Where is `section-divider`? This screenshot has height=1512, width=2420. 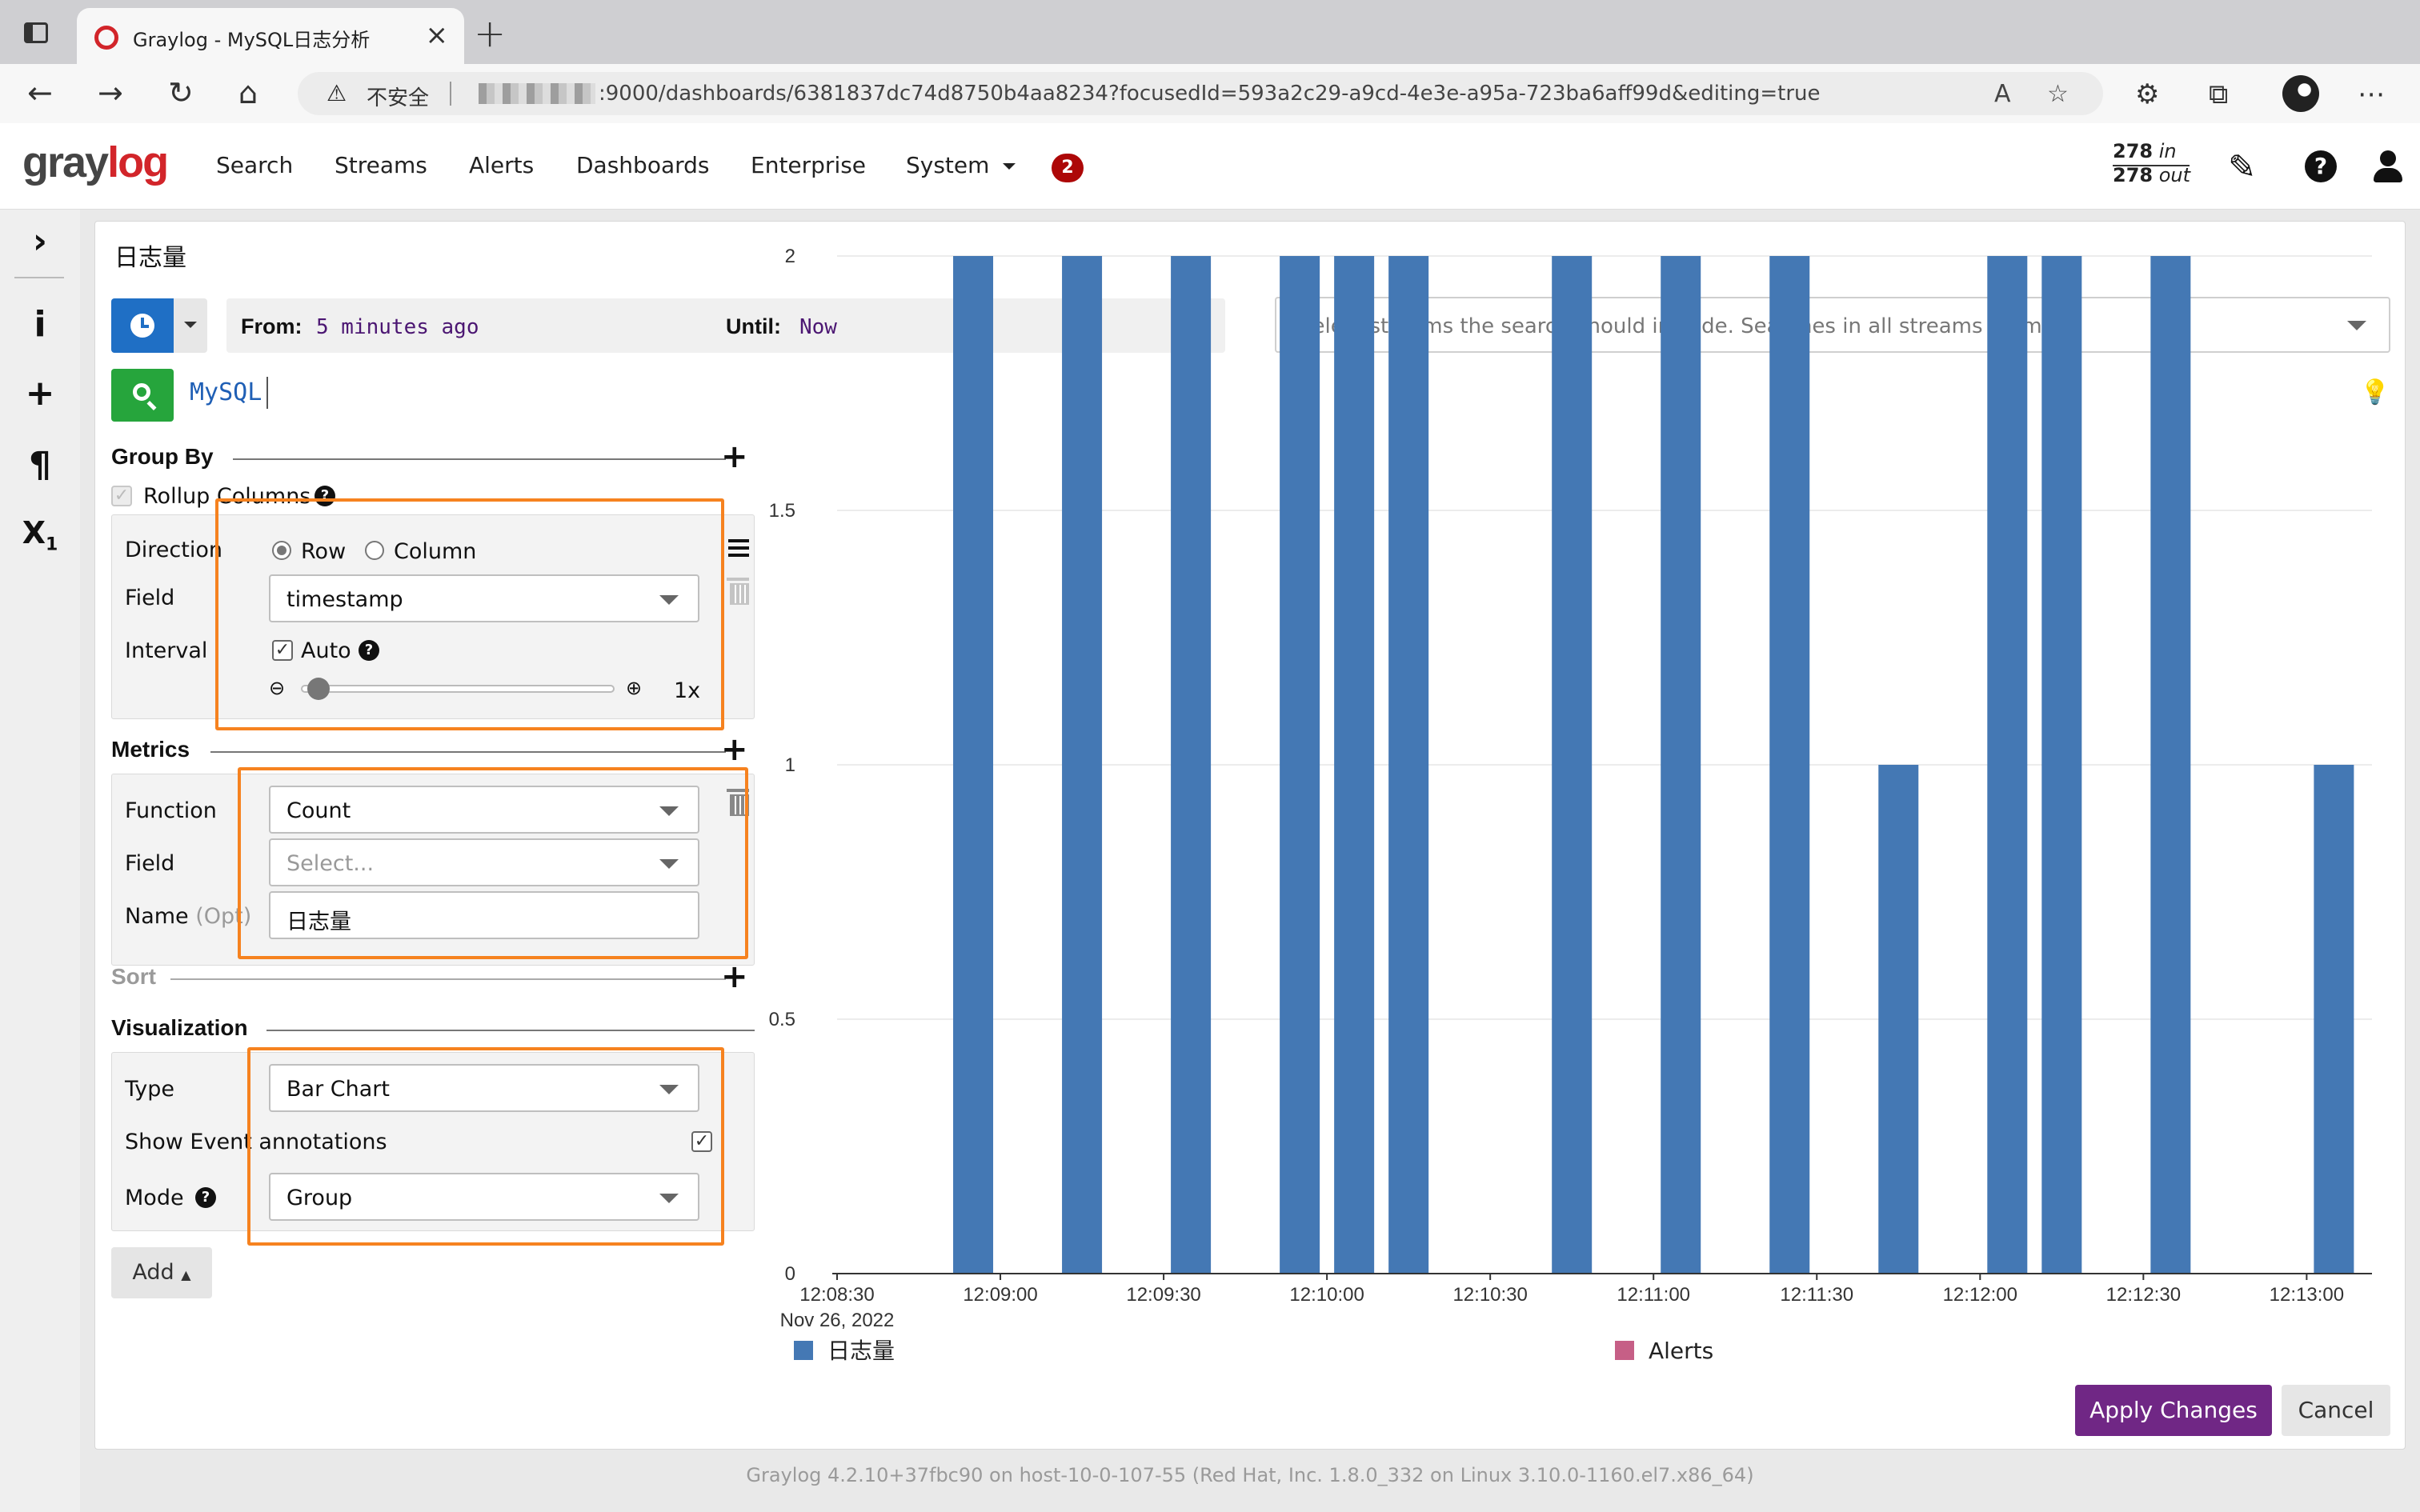
section-divider is located at coordinates (510, 1030).